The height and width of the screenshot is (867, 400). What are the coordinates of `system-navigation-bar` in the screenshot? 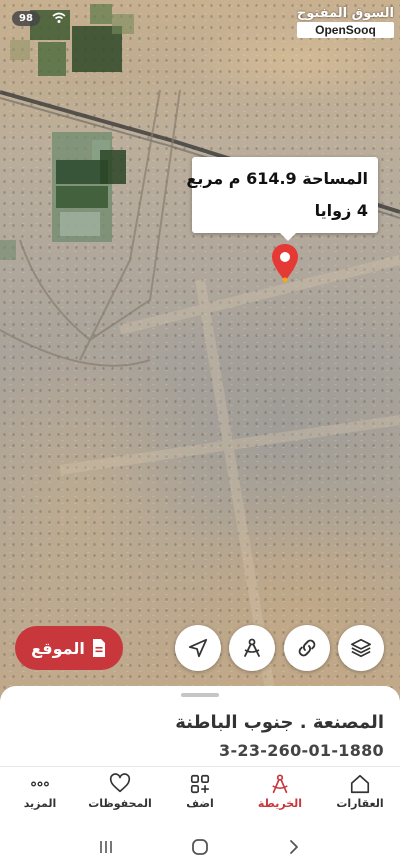 It's located at (200, 846).